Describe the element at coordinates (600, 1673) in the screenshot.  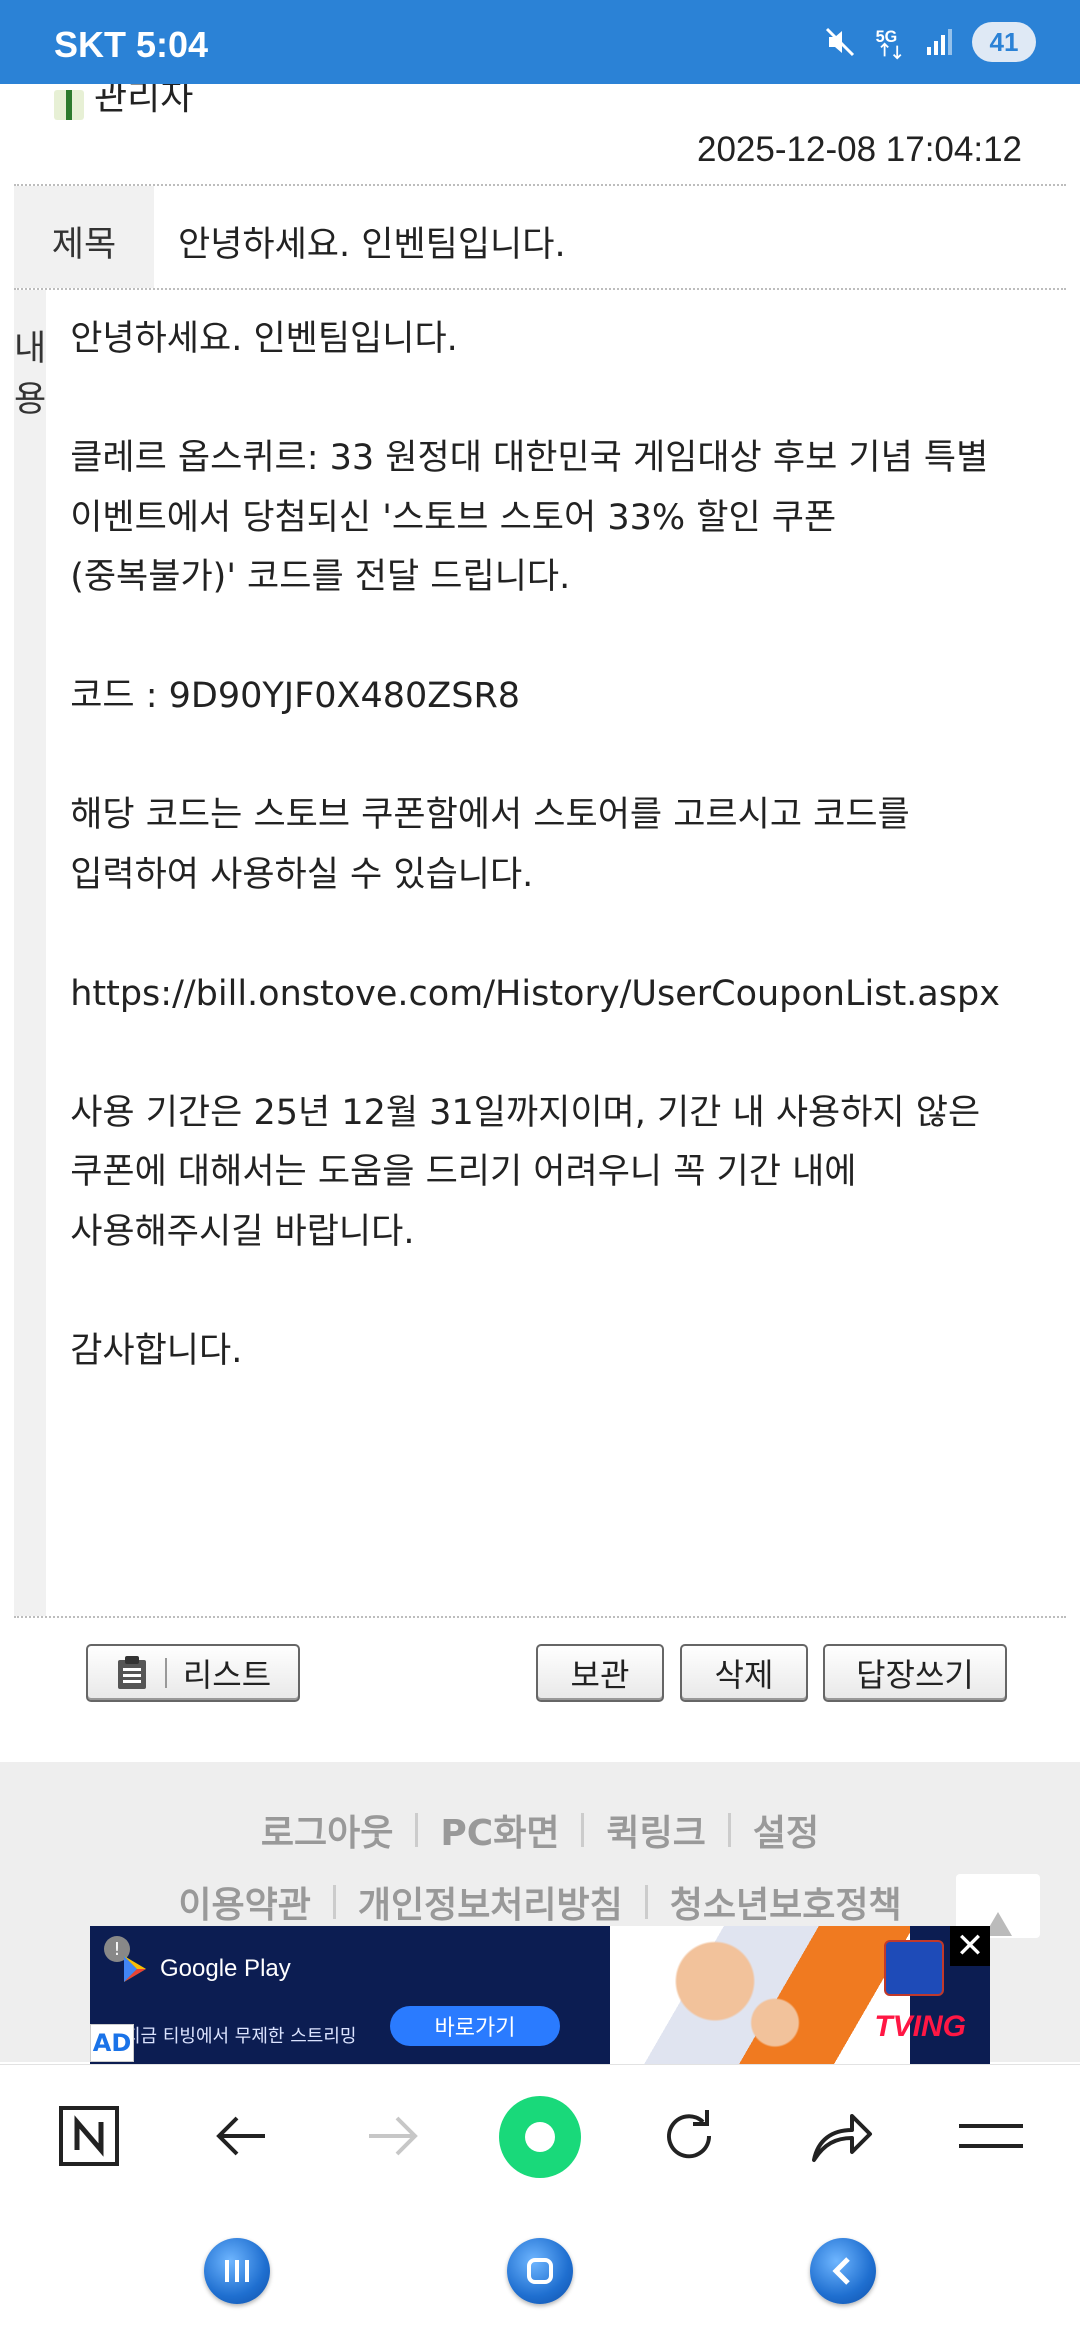
I see `keep-button: 보관` at that location.